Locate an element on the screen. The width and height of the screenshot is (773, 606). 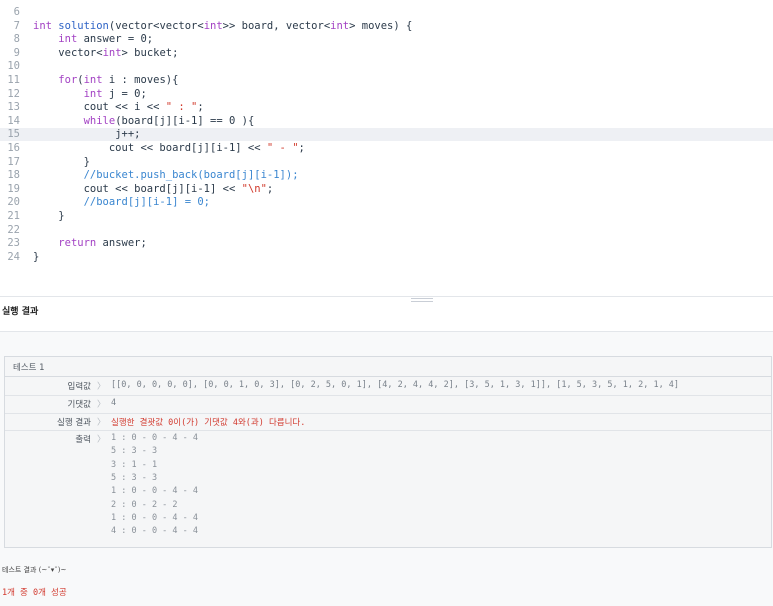
code-line: 14 while(board[j][i-1] == 0 ){ is located at coordinates (386, 121).